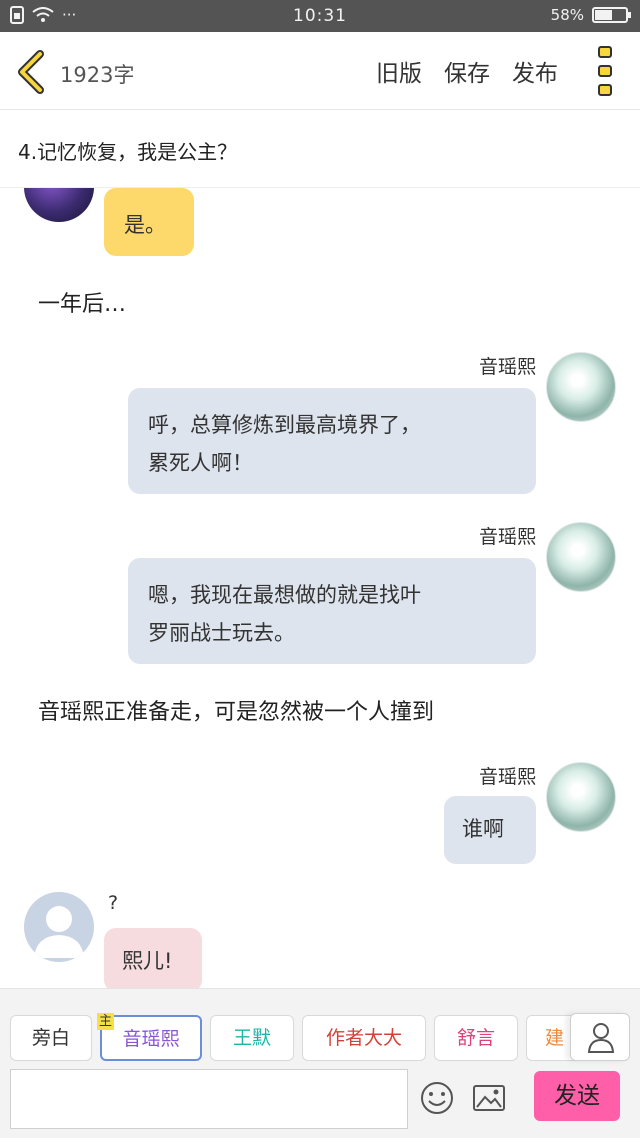 The width and height of the screenshot is (640, 1138). Describe the element at coordinates (320, 1063) in the screenshot. I see `composer-bar: 旁白 主 音瑶熙 王默 作者大大 舒言 建 发送` at that location.